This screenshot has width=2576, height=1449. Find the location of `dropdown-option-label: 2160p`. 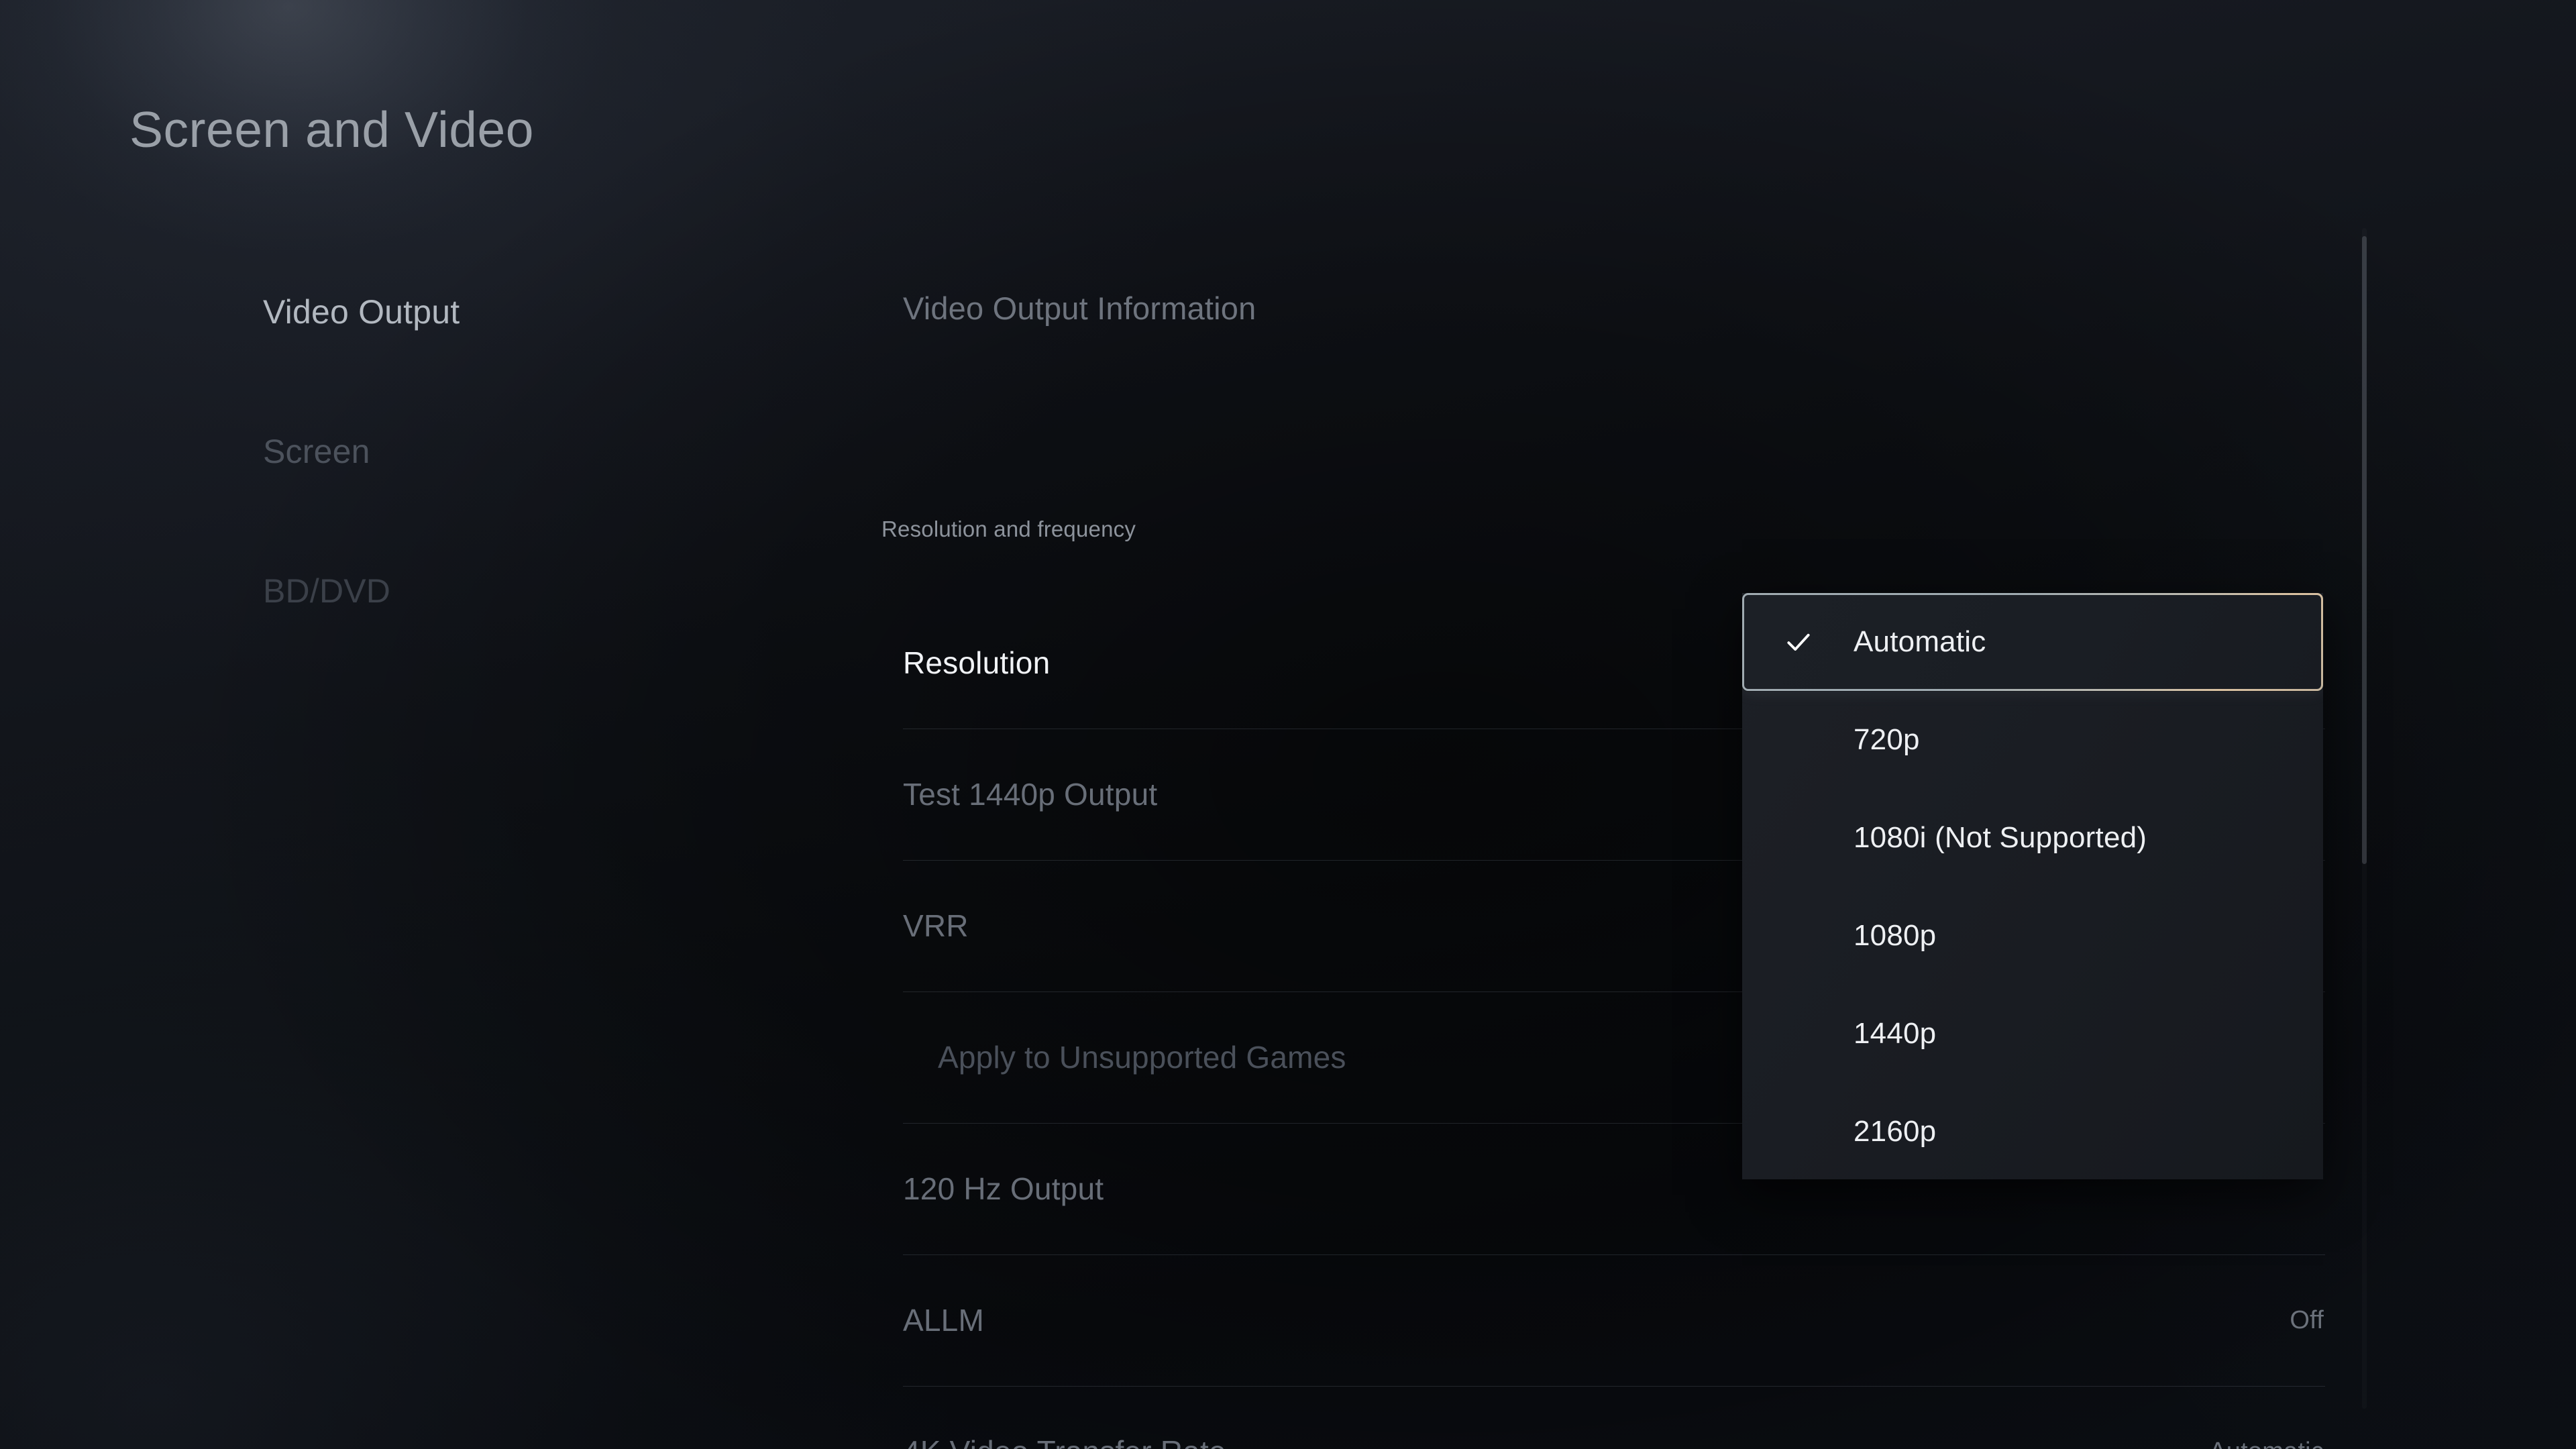

dropdown-option-label: 2160p is located at coordinates (1895, 1131).